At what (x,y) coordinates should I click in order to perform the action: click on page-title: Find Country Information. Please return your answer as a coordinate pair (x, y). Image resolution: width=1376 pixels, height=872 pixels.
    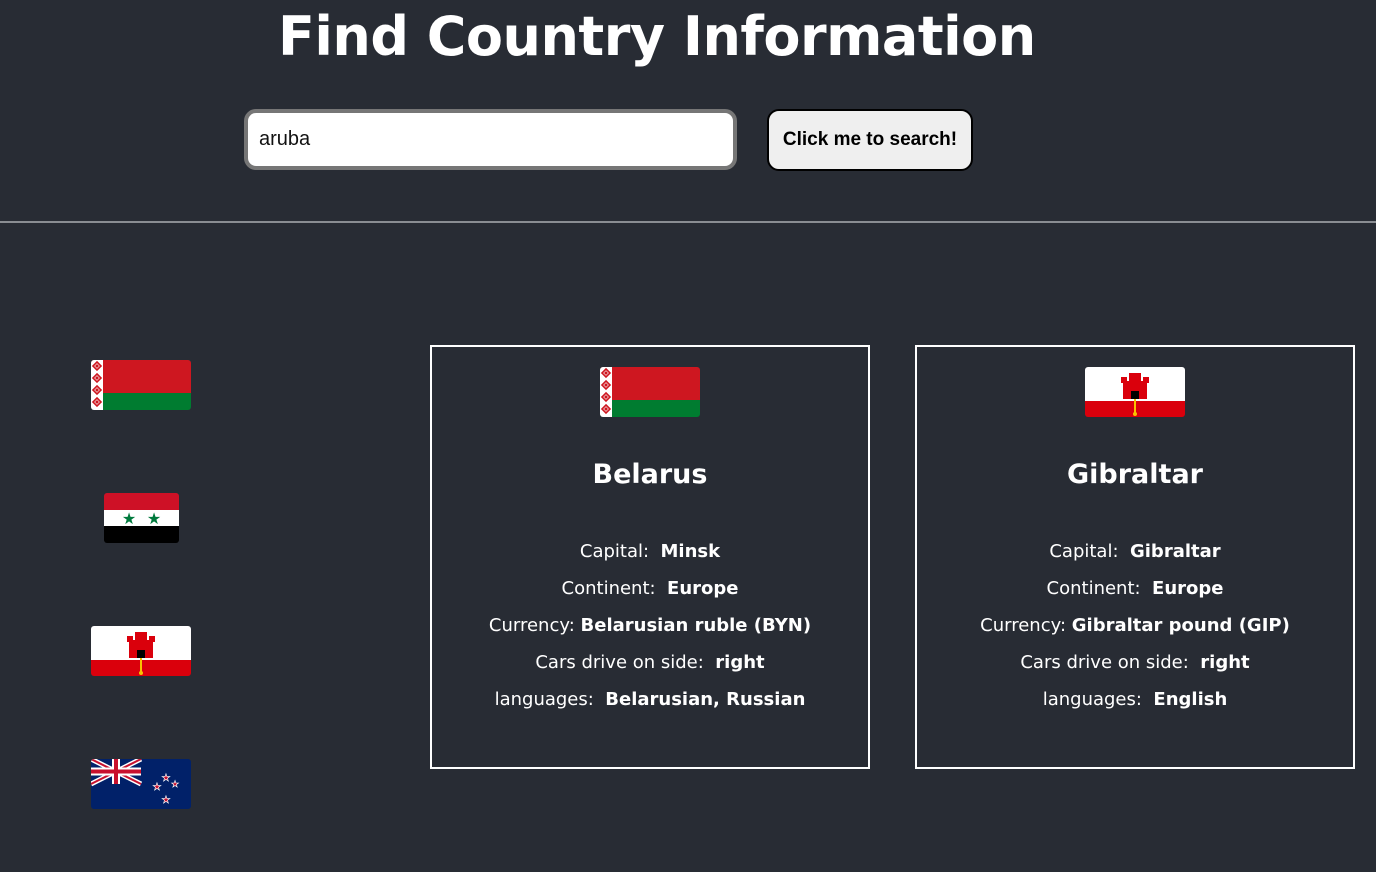
    Looking at the image, I should click on (657, 36).